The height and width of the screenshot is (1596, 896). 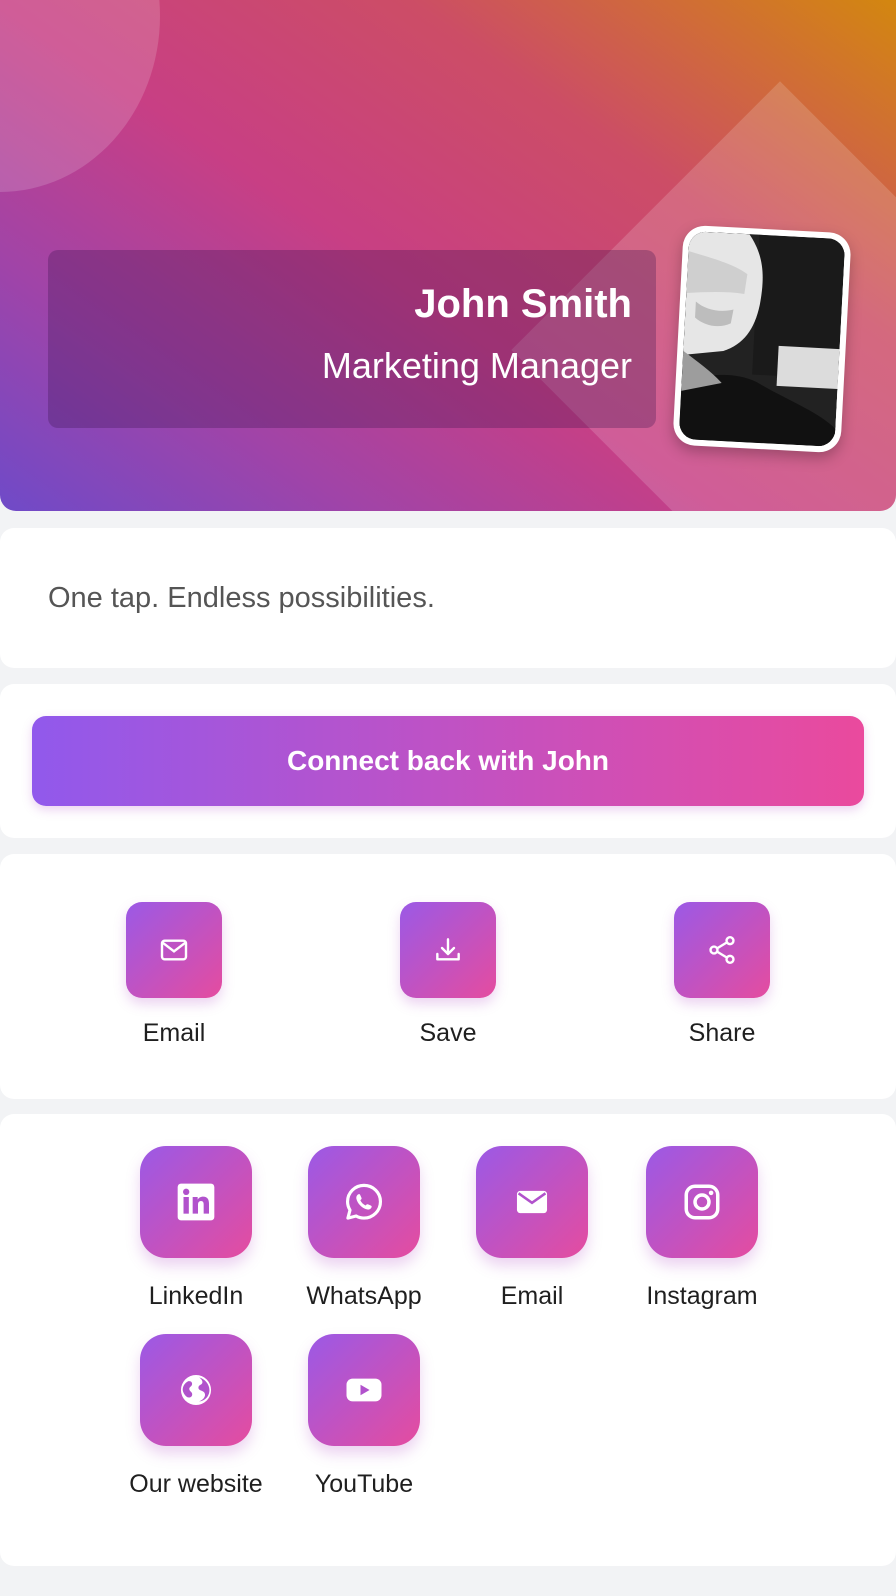 I want to click on globe-icon, so click(x=196, y=1390).